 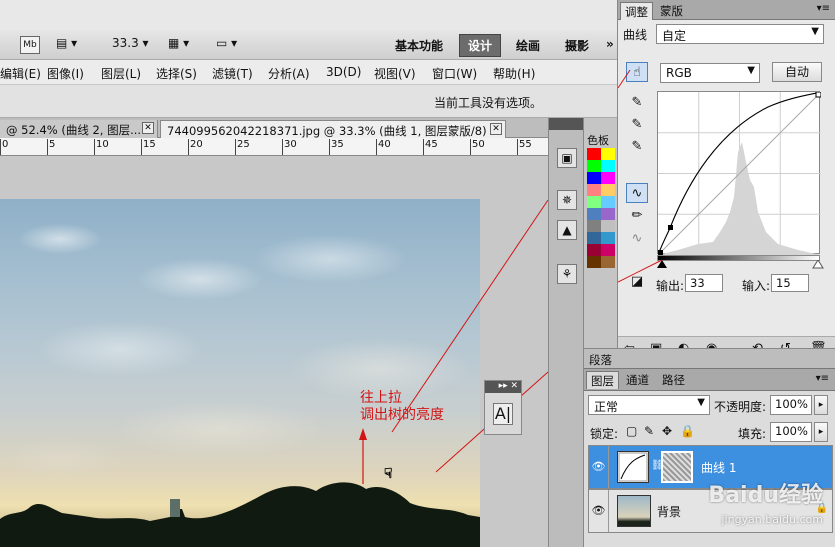 I want to click on targeted-adjust-hand-icon: ☝, so click(x=637, y=72).